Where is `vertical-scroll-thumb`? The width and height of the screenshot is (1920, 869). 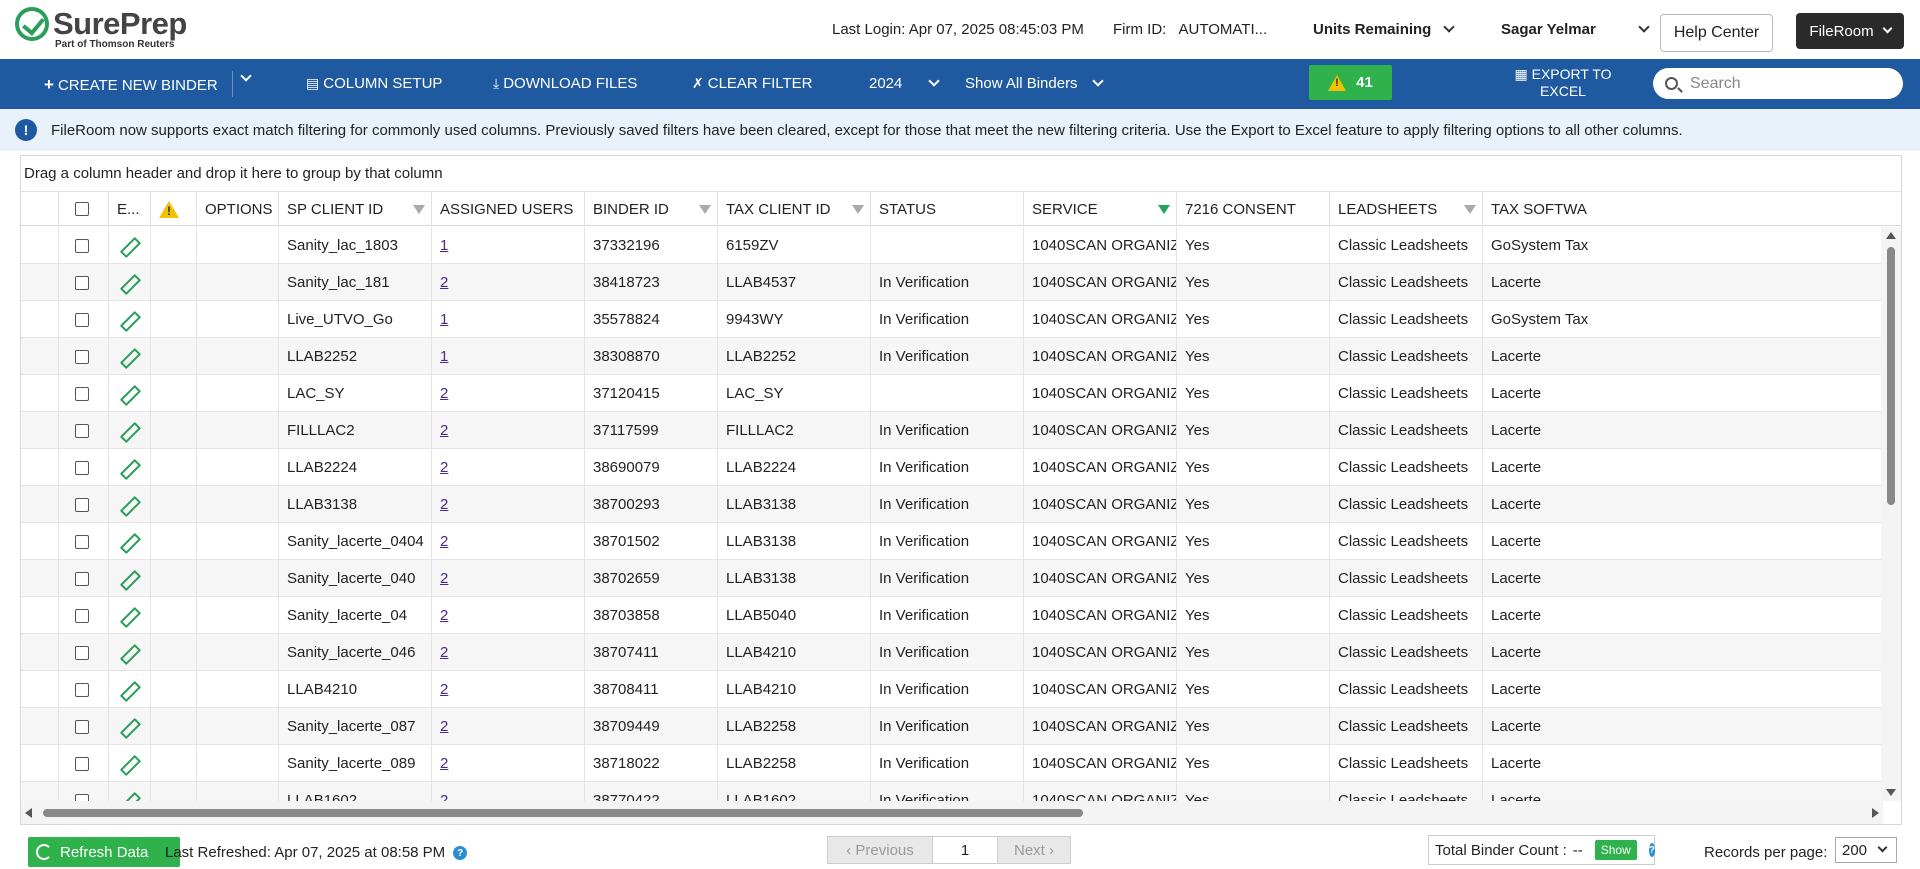
vertical-scroll-thumb is located at coordinates (1891, 376).